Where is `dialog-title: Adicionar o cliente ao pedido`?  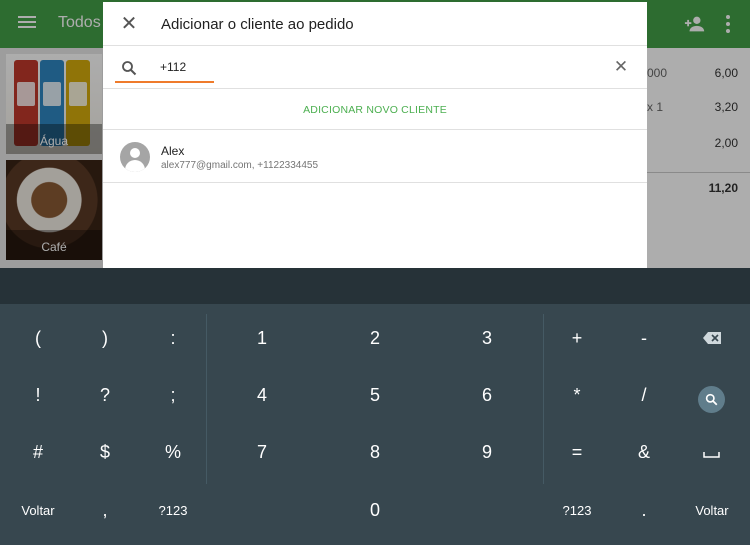 dialog-title: Adicionar o cliente ao pedido is located at coordinates (257, 24).